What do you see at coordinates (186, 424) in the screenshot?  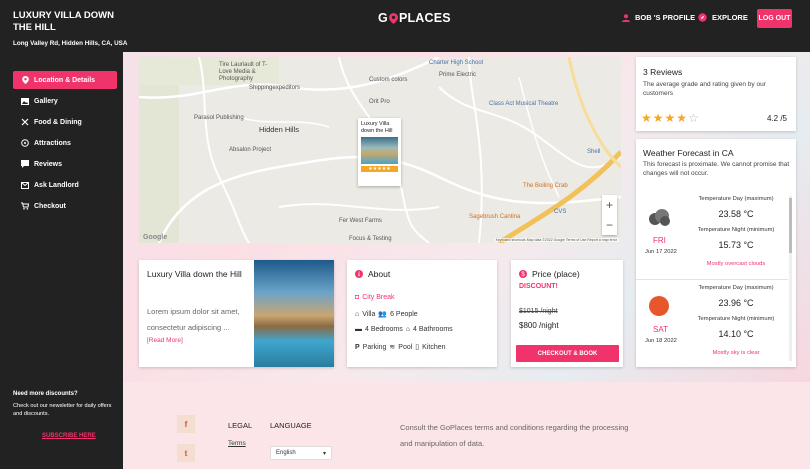 I see `facebook-icon: f` at bounding box center [186, 424].